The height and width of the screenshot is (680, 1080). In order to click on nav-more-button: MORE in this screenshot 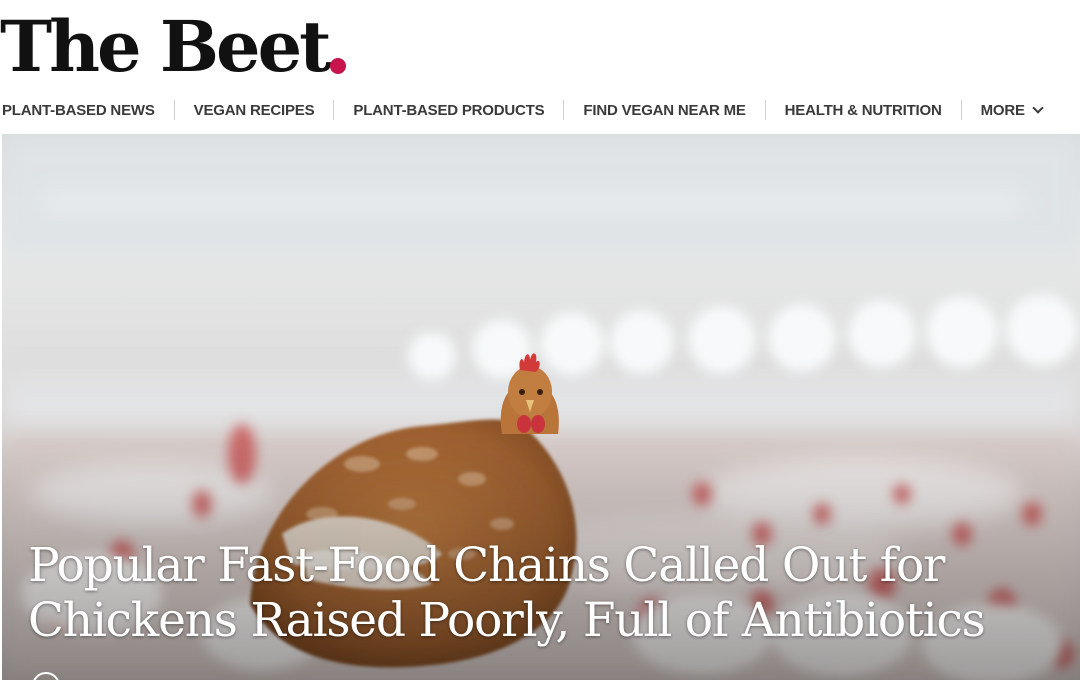, I will do `click(1011, 110)`.